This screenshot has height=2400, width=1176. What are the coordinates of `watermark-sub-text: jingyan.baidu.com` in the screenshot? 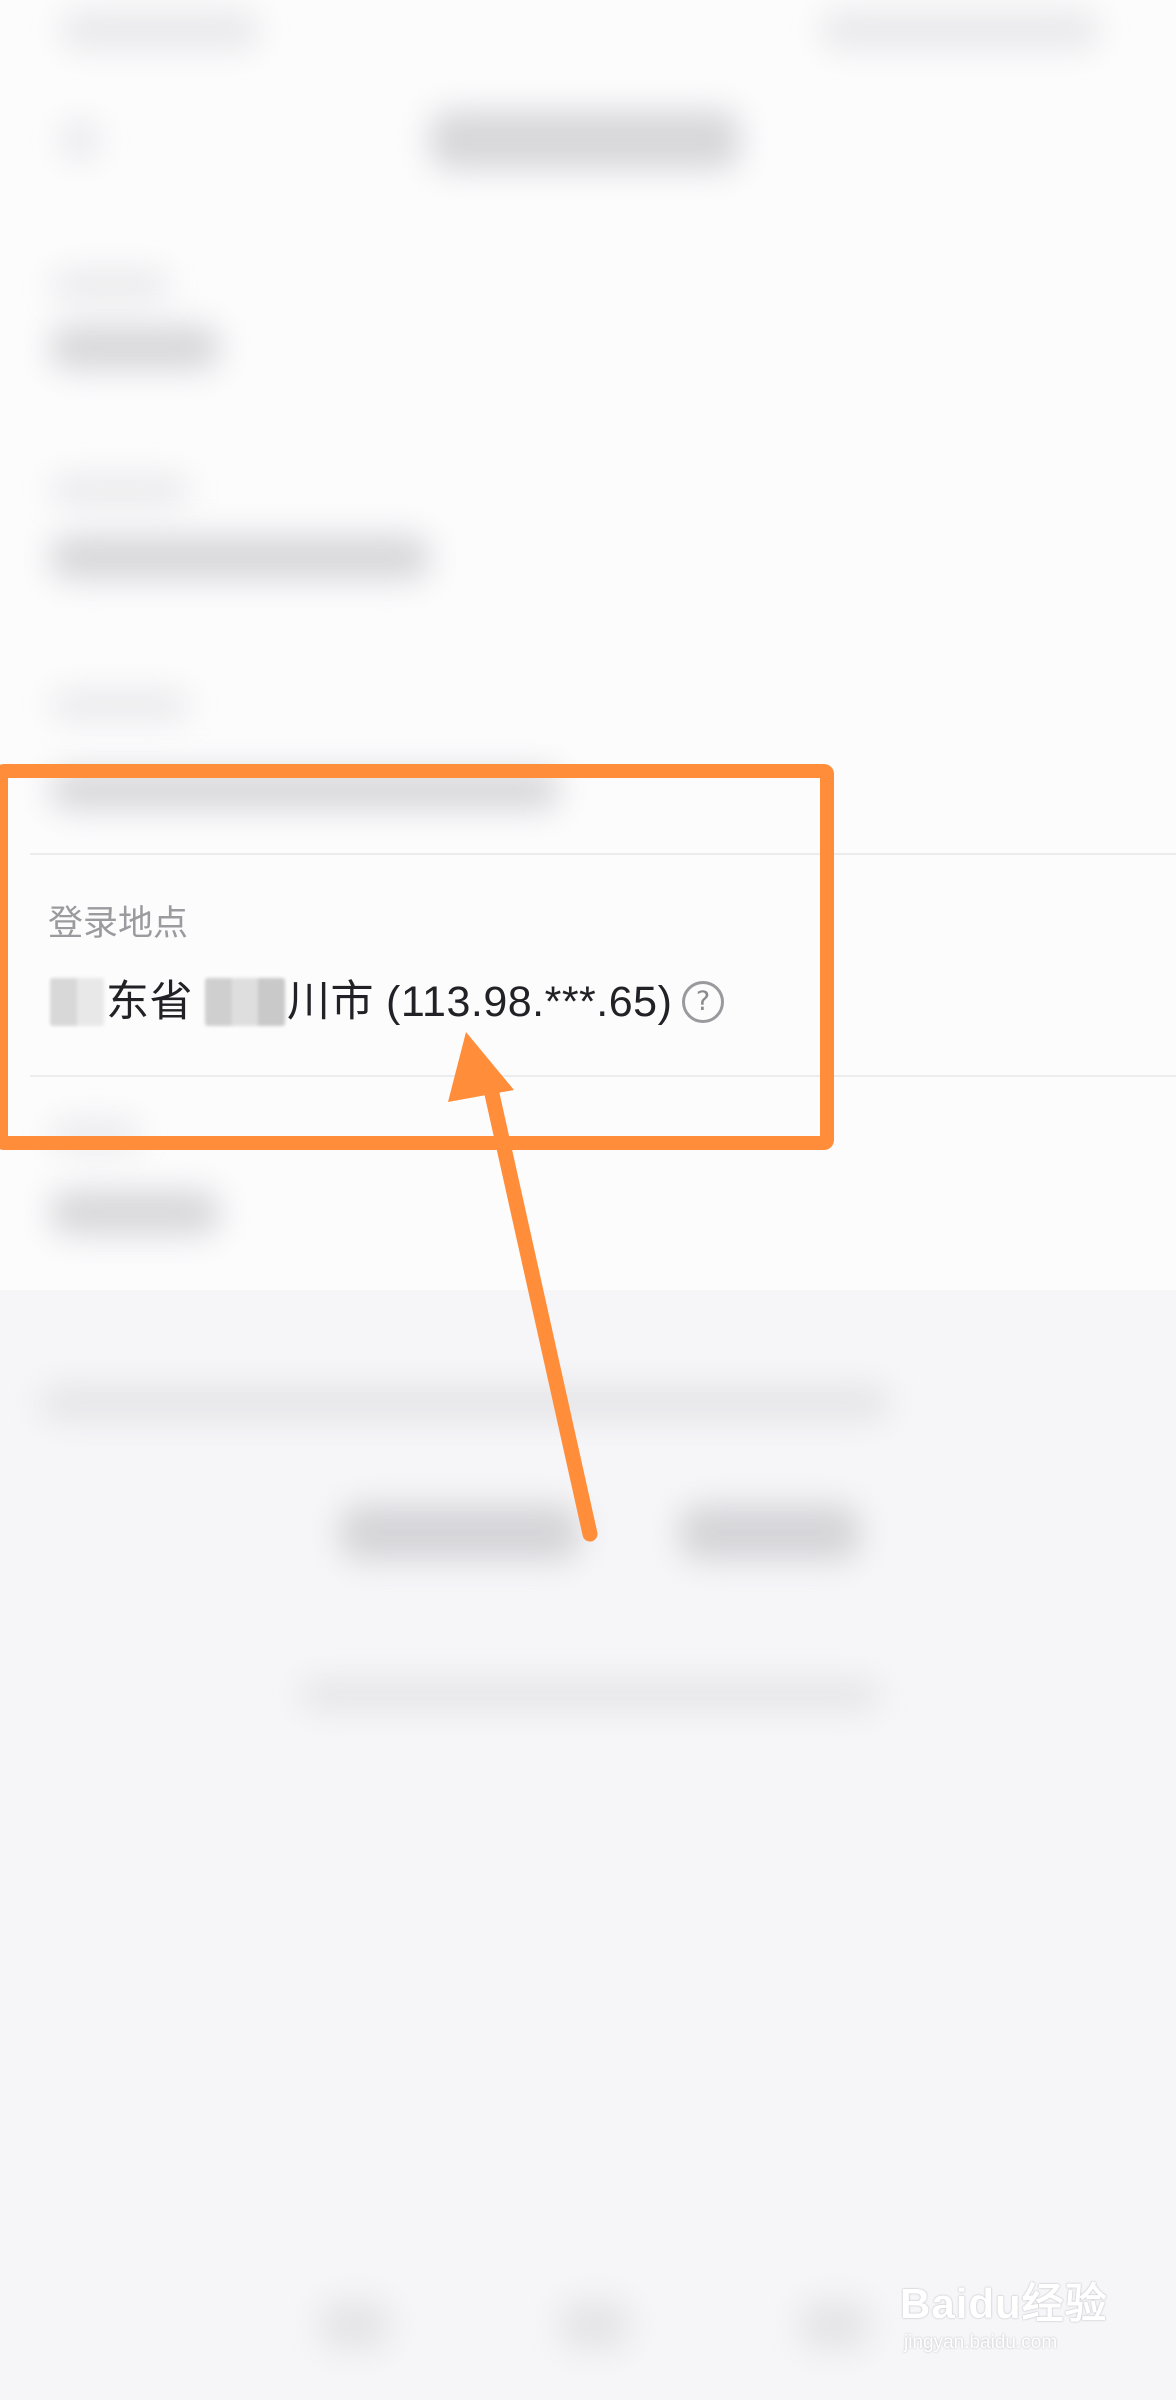 It's located at (981, 2342).